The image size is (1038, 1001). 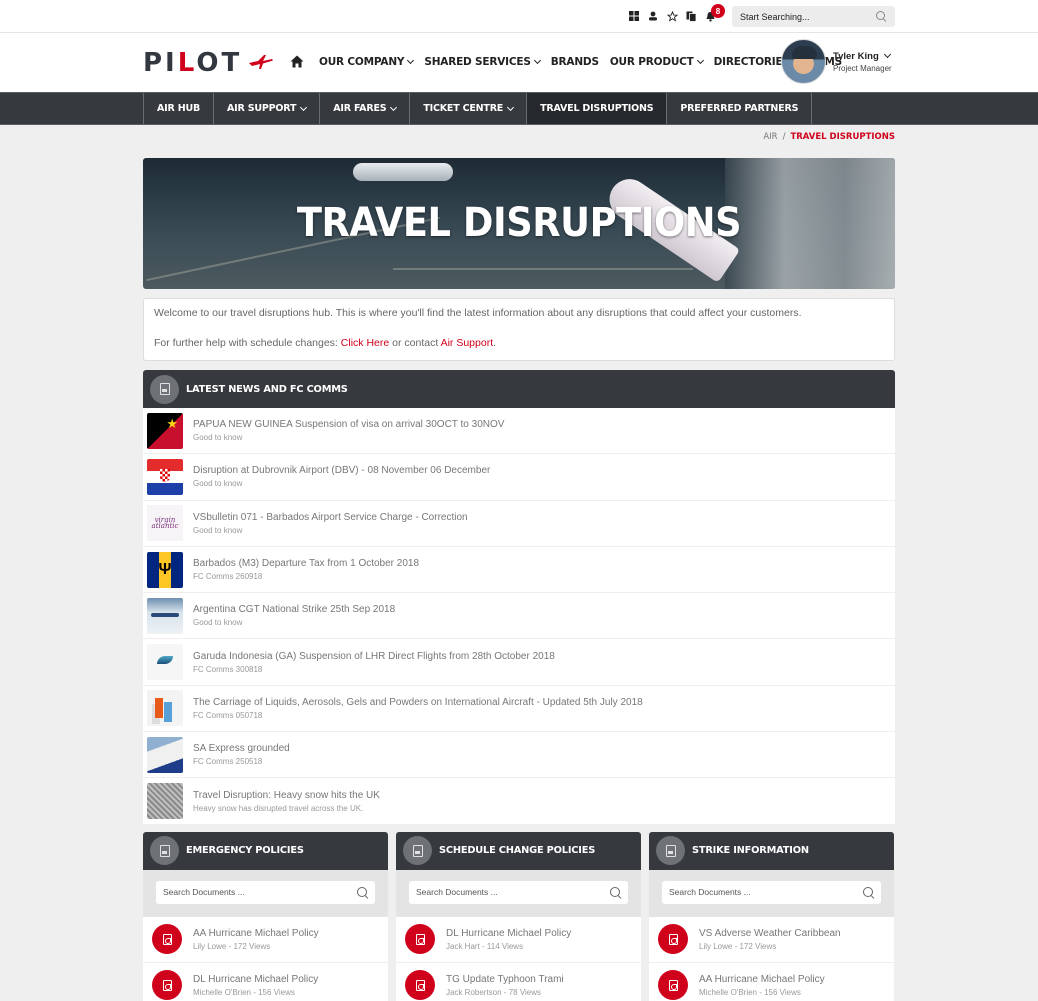 What do you see at coordinates (365, 343) in the screenshot?
I see `click-here-link: Click Here` at bounding box center [365, 343].